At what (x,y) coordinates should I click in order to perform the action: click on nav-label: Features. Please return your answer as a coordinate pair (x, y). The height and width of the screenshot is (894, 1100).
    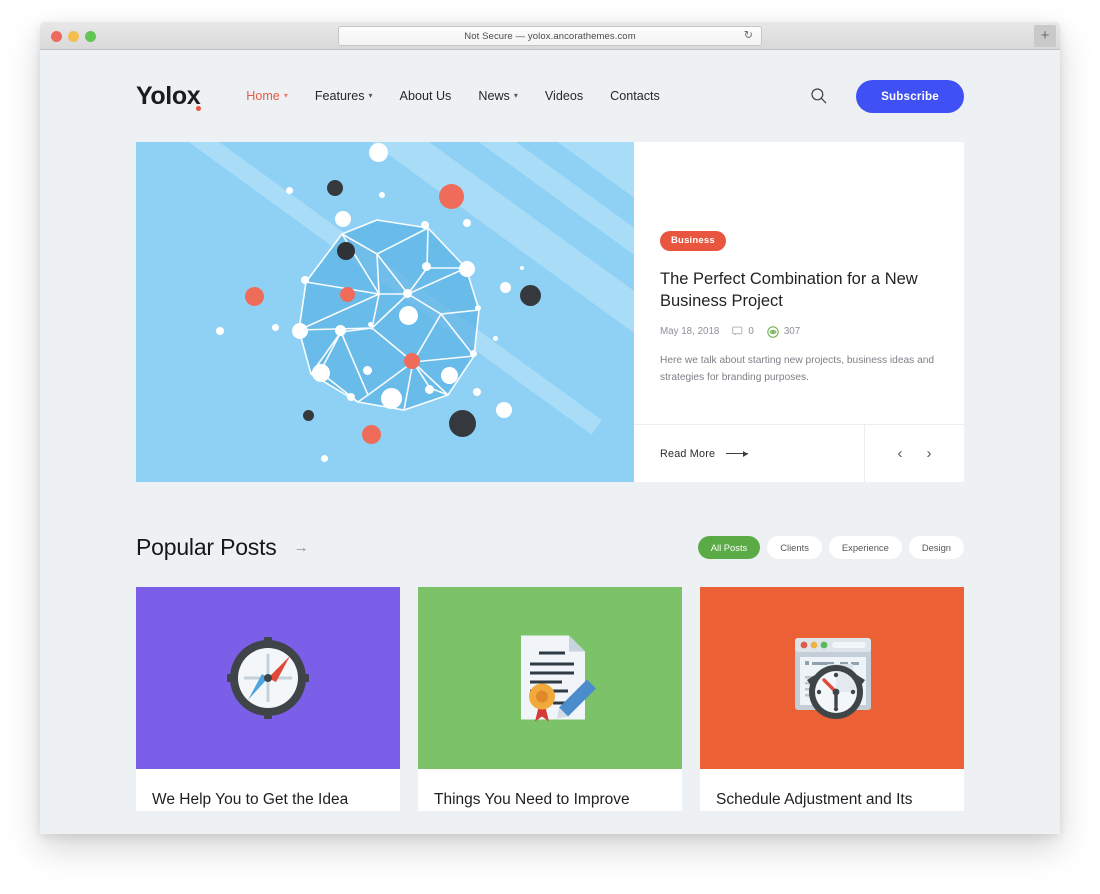
    Looking at the image, I should click on (339, 96).